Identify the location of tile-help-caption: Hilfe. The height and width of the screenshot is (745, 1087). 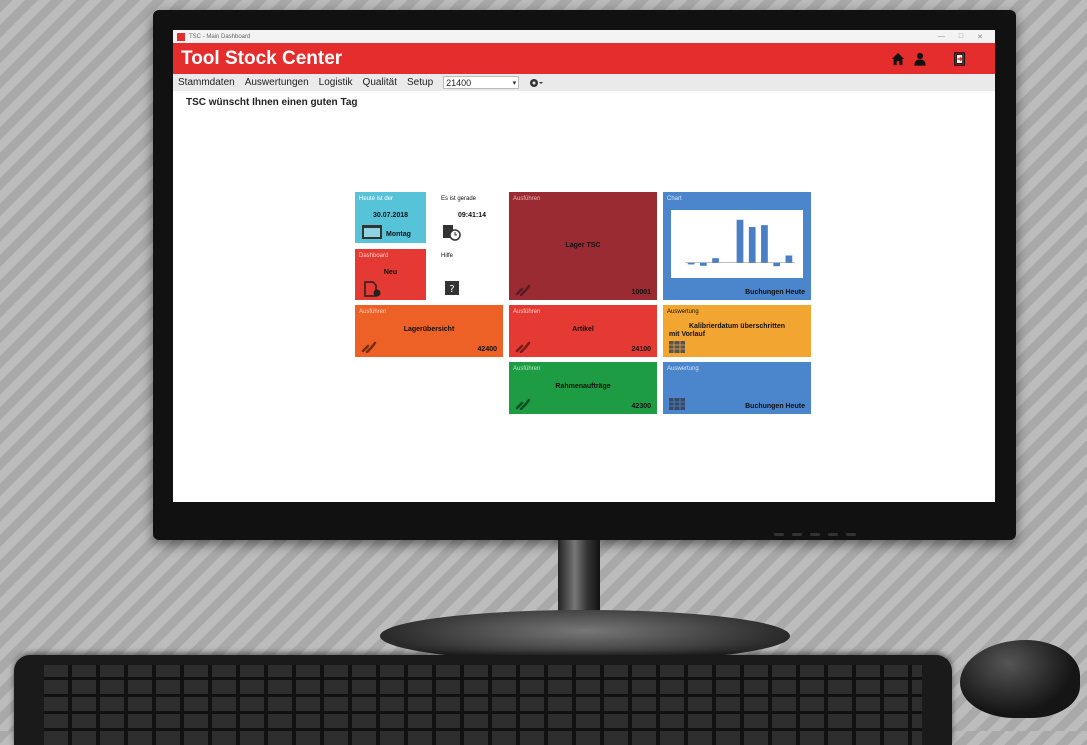
(447, 256).